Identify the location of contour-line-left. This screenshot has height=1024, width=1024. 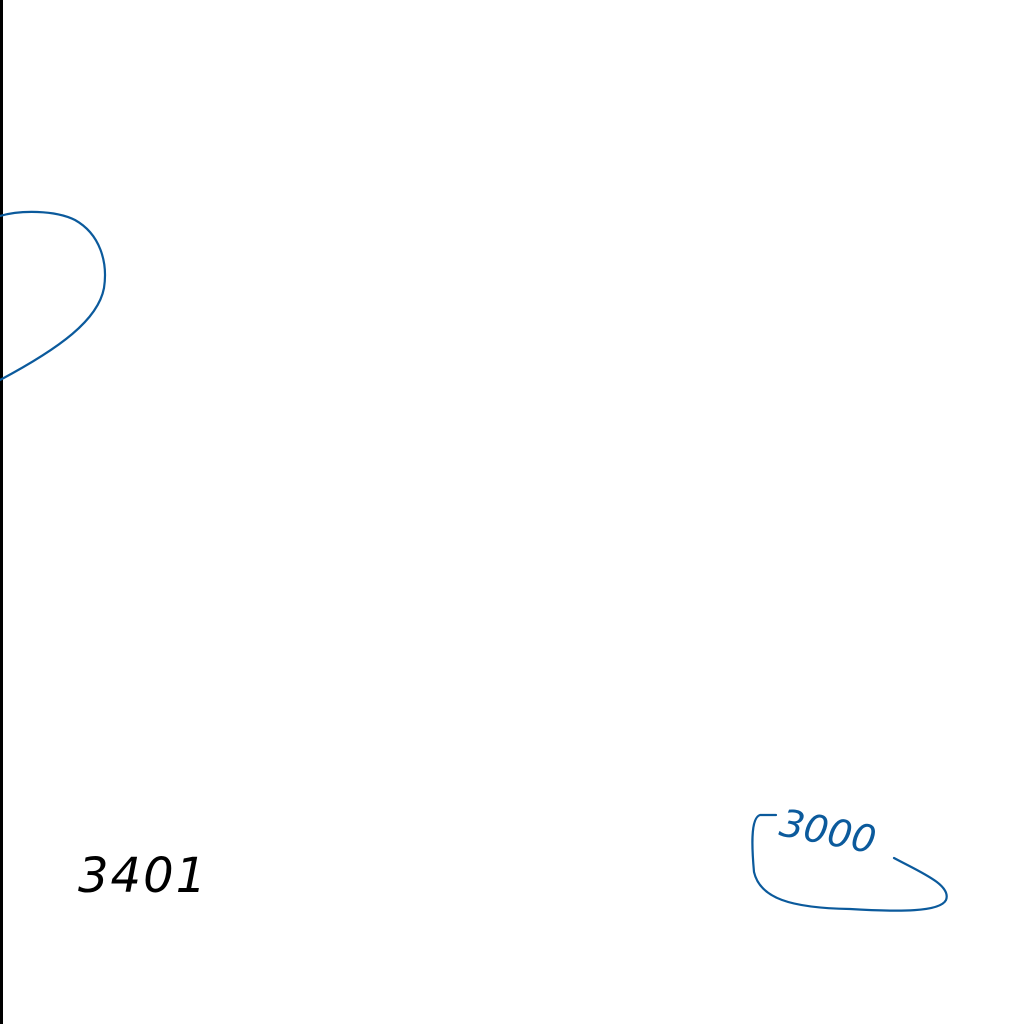
(53, 296).